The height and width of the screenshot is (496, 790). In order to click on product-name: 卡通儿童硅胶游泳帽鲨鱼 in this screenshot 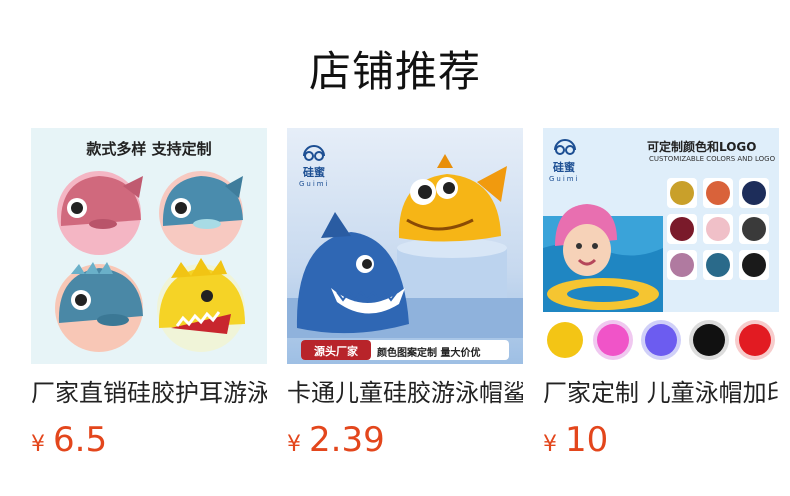, I will do `click(405, 393)`.